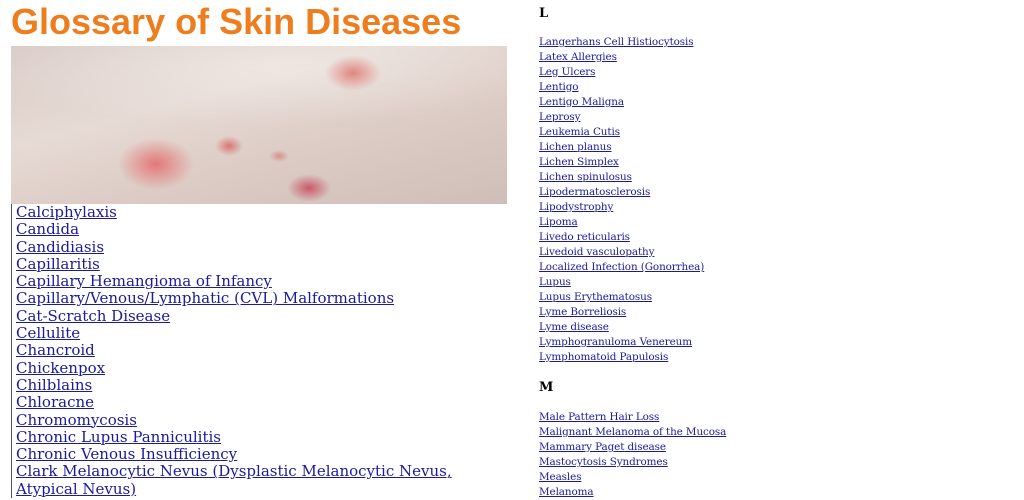 This screenshot has width=1024, height=500. I want to click on list-item: Measles, so click(632, 477).